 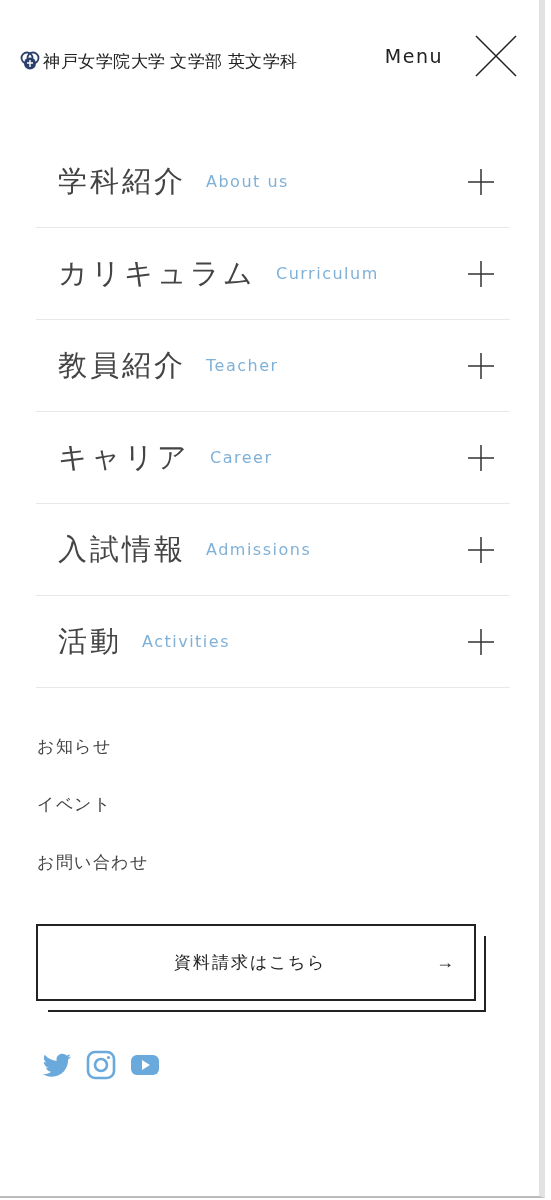 What do you see at coordinates (92, 863) in the screenshot?
I see `footer-link: お問い合わせ` at bounding box center [92, 863].